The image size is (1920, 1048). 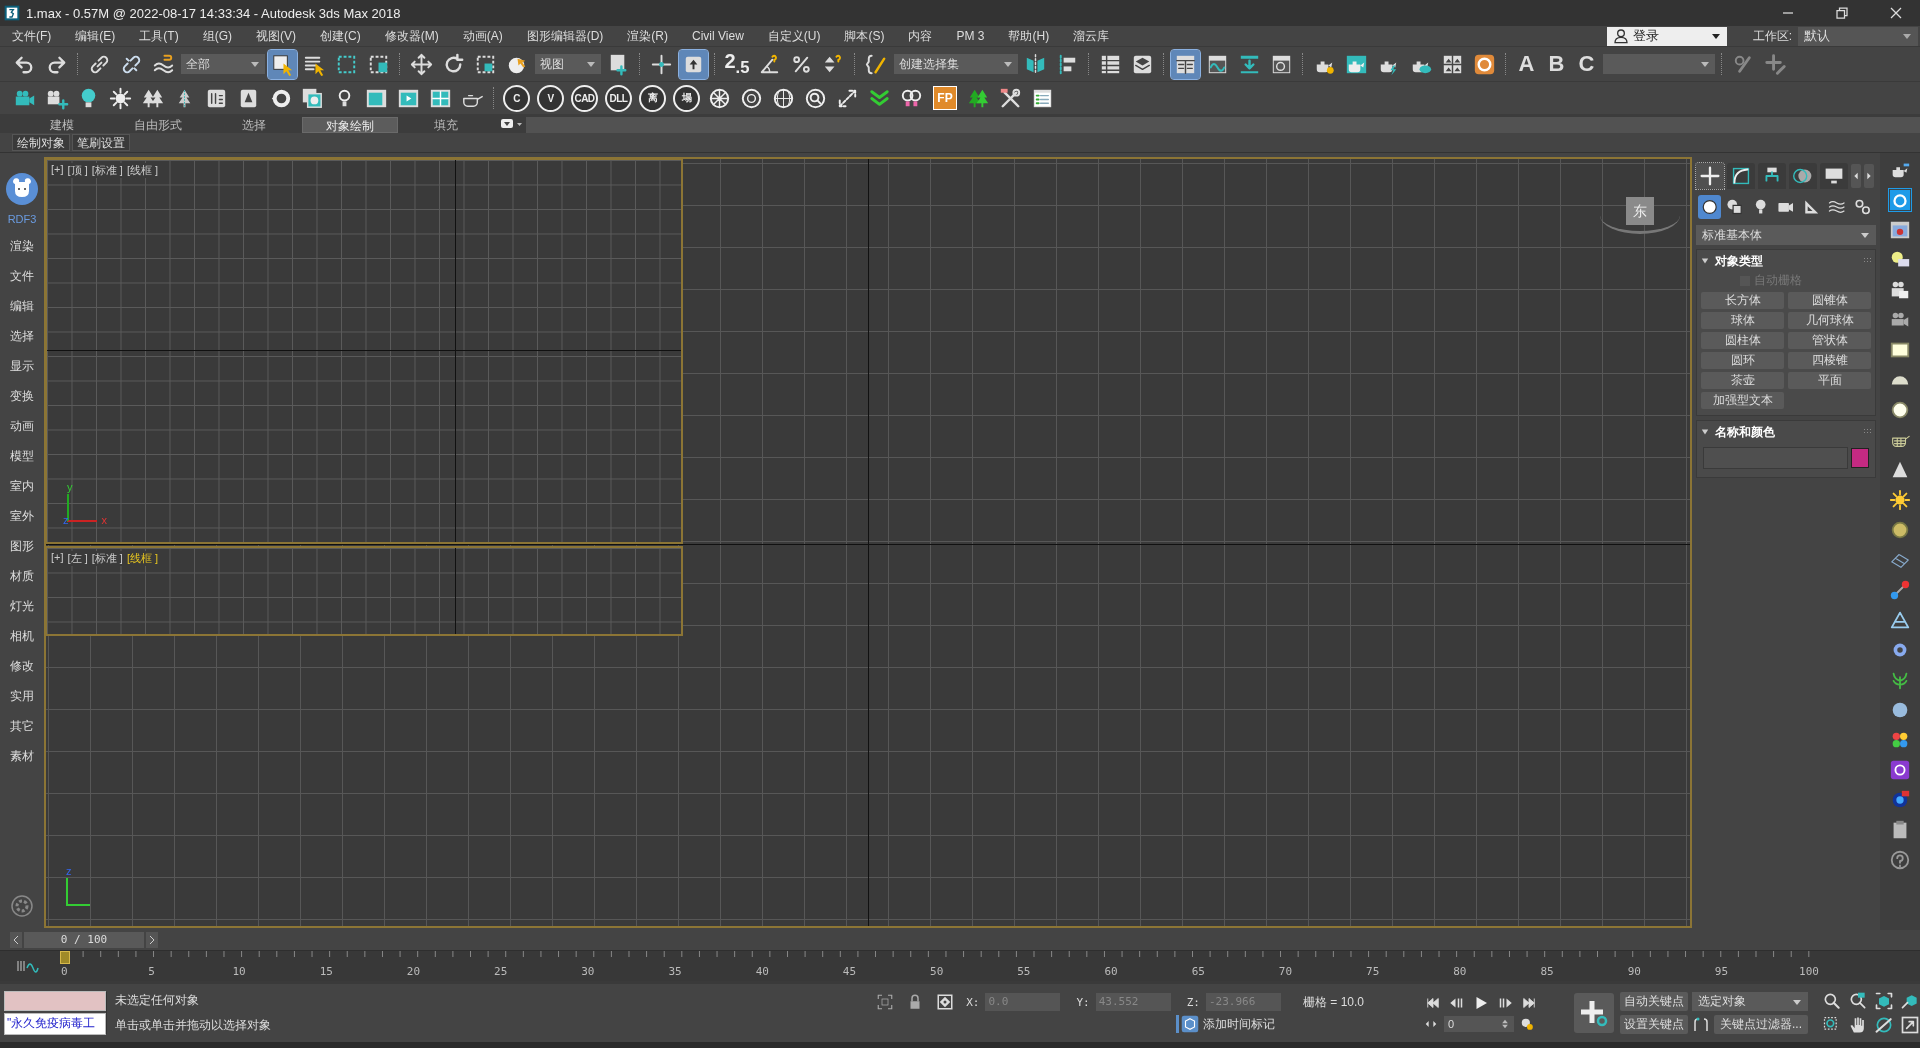 What do you see at coordinates (718, 36) in the screenshot?
I see `menu-item: Civil View` at bounding box center [718, 36].